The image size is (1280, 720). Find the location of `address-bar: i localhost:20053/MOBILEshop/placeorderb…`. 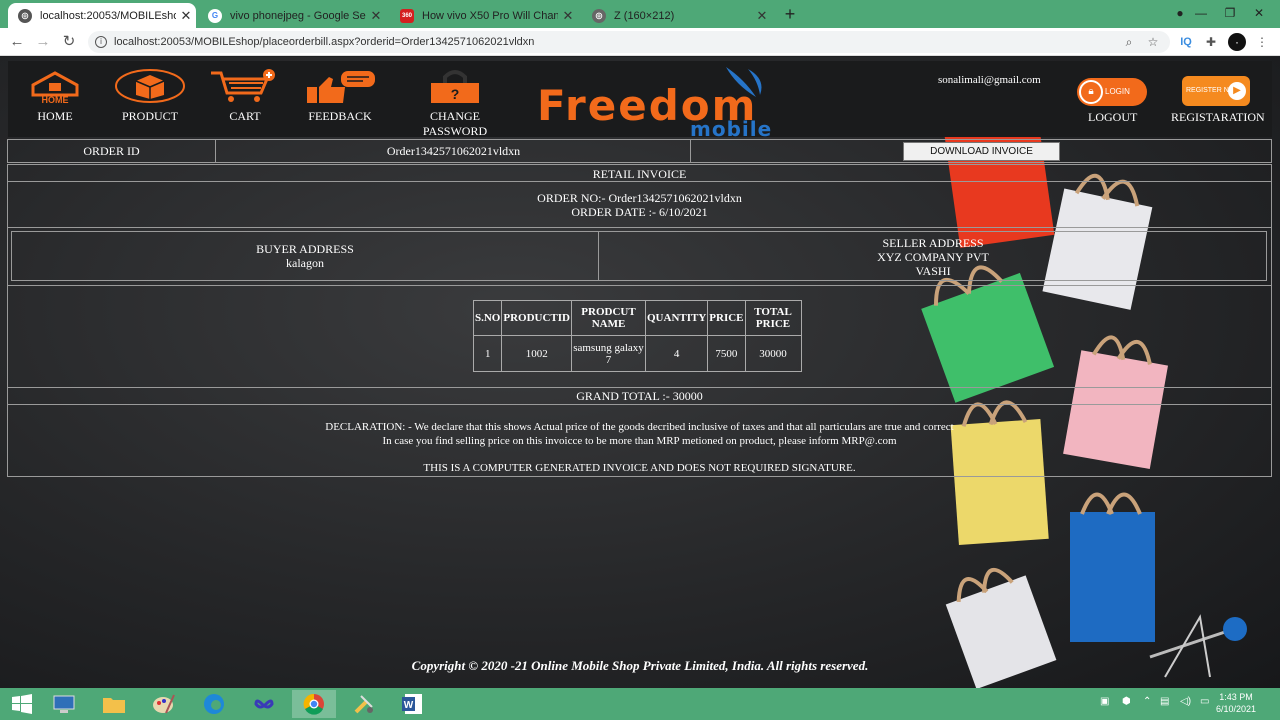

address-bar: i localhost:20053/MOBILEshop/placeorderb… is located at coordinates (629, 42).